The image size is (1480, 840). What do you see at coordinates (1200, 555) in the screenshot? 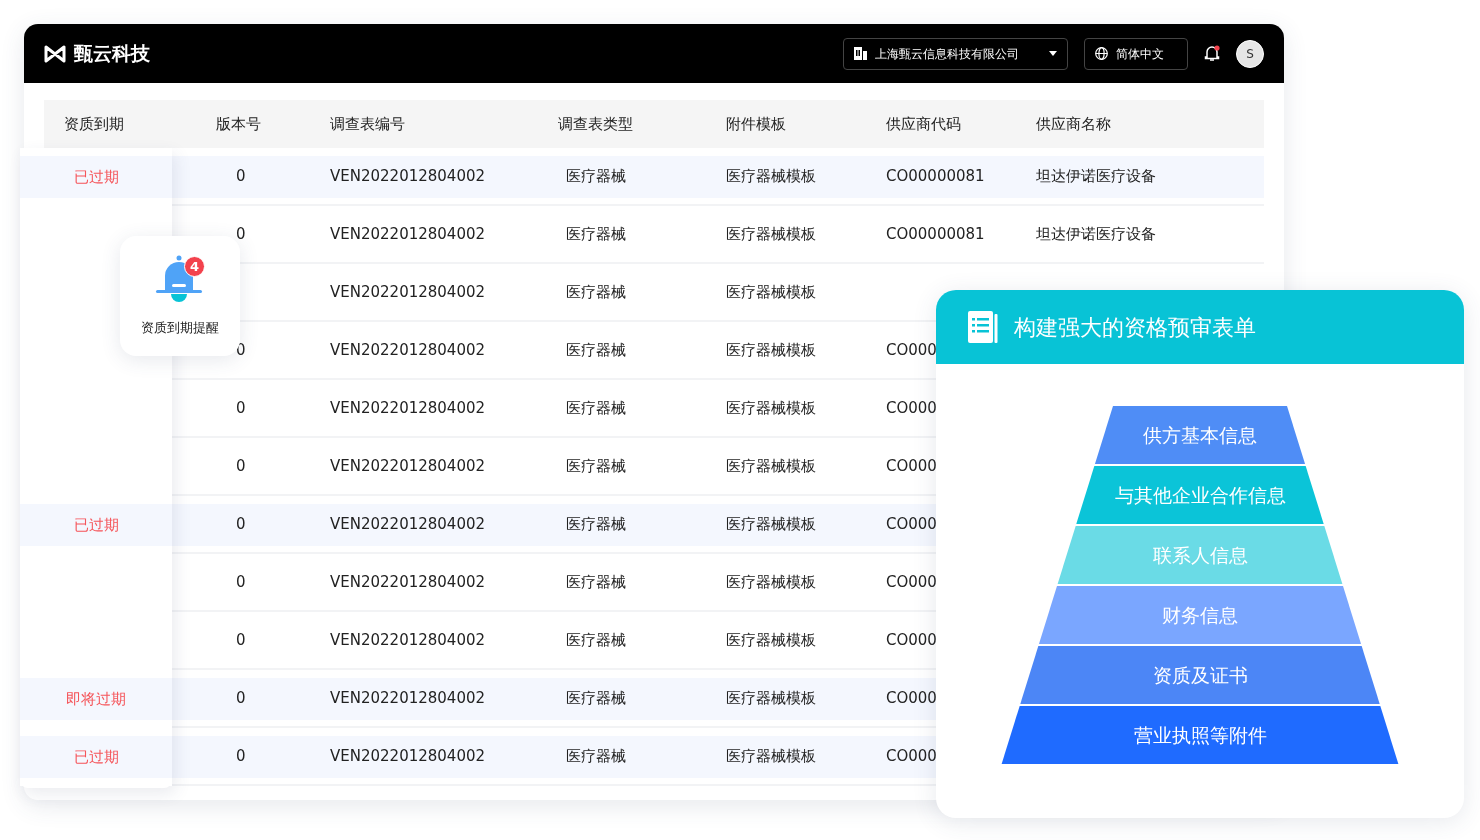
I see `tier-label: 联系人信息` at bounding box center [1200, 555].